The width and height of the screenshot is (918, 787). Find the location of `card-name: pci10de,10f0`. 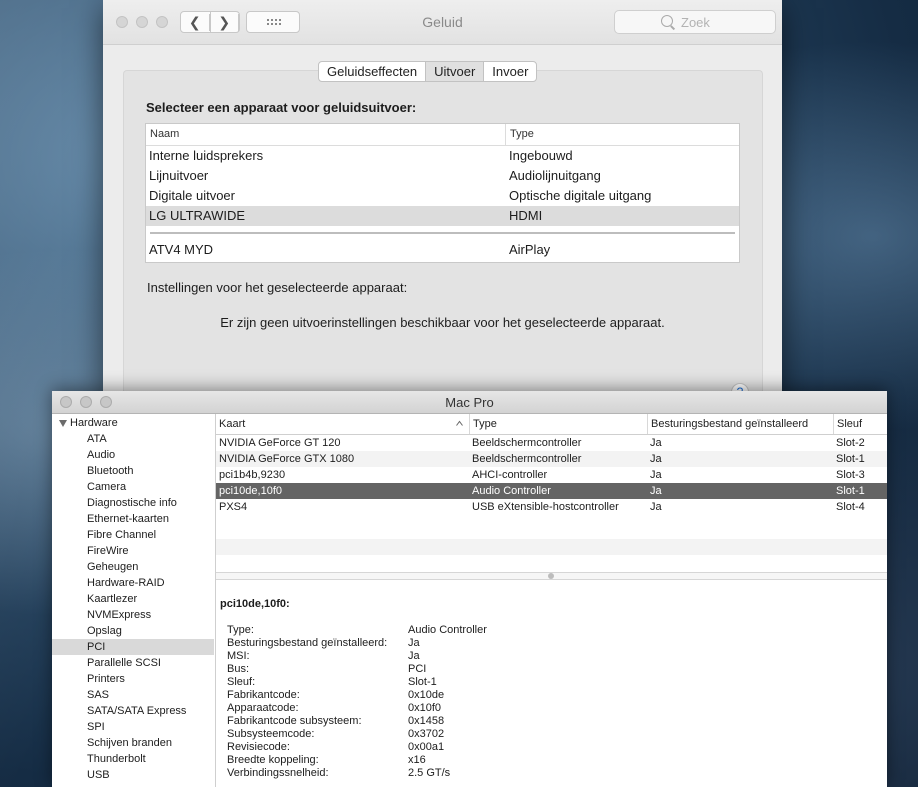

card-name: pci10de,10f0 is located at coordinates (250, 491).